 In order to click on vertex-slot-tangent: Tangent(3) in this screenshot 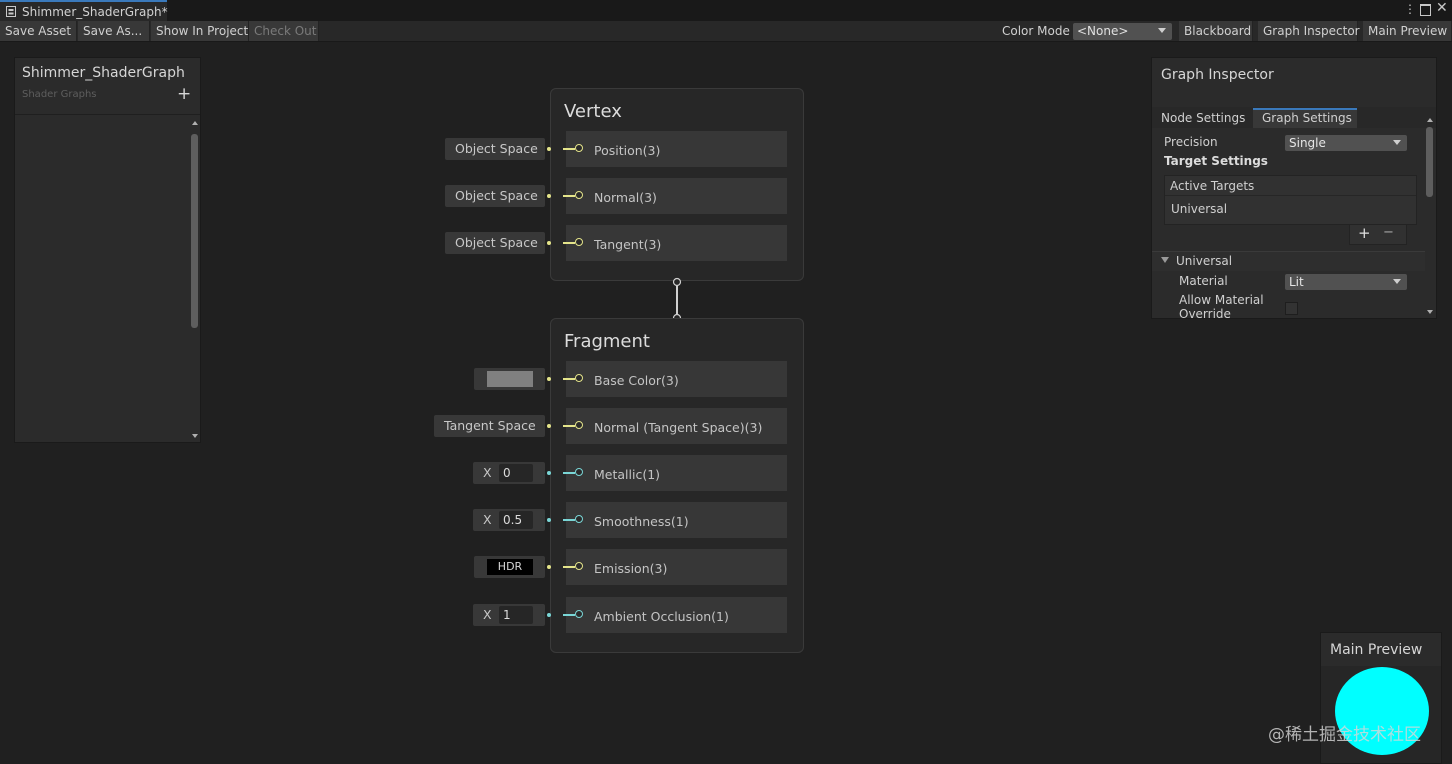, I will do `click(676, 243)`.